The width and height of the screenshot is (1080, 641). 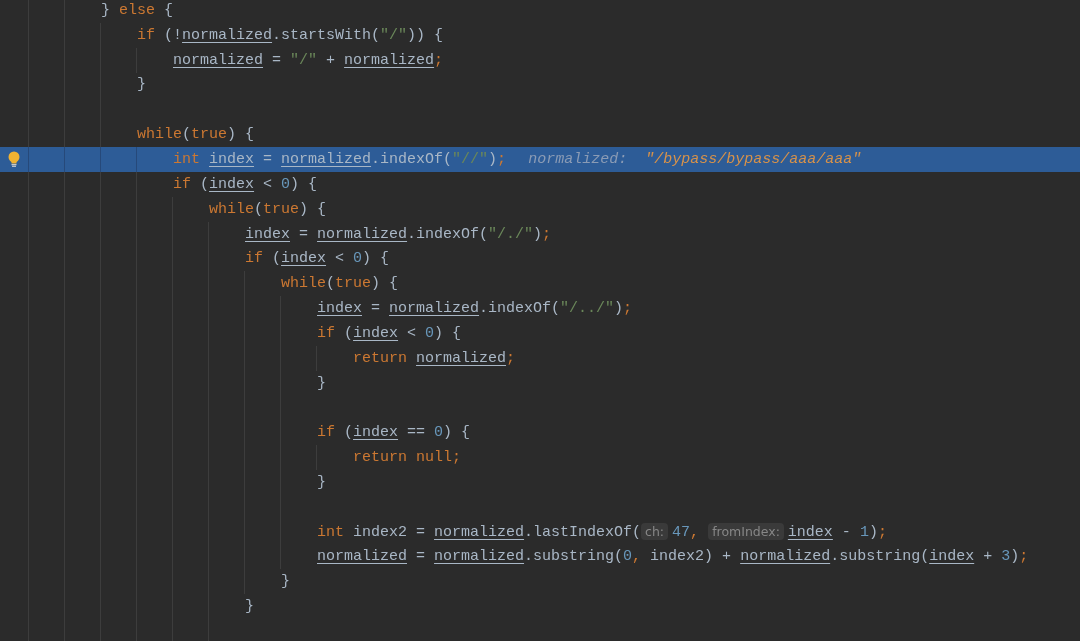 I want to click on code-line: normalized = "/" + normalized;, so click(x=308, y=60).